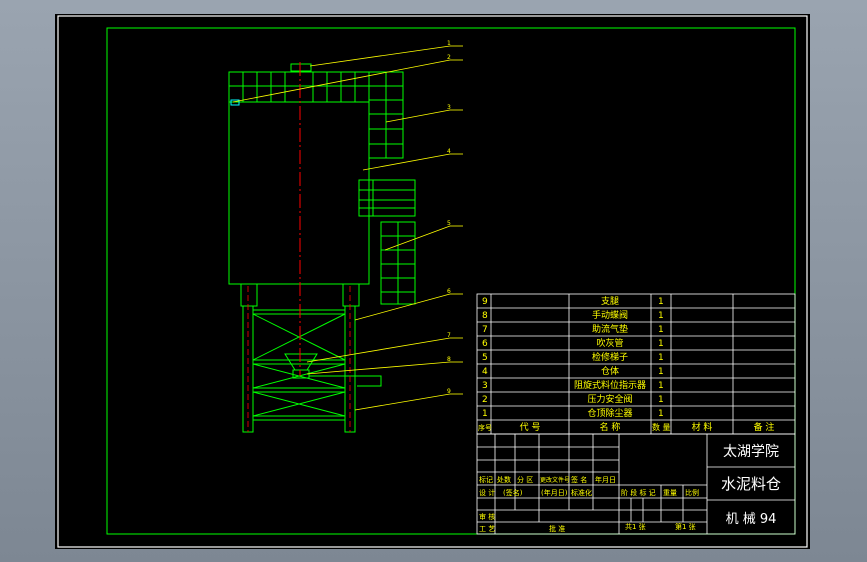  Describe the element at coordinates (513, 492) in the screenshot. I see `design-sign: (签名)` at that location.